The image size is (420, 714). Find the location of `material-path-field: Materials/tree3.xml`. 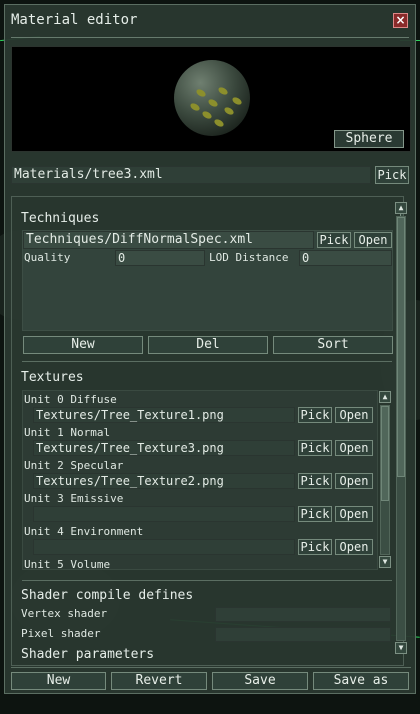

material-path-field: Materials/tree3.xml is located at coordinates (191, 175).